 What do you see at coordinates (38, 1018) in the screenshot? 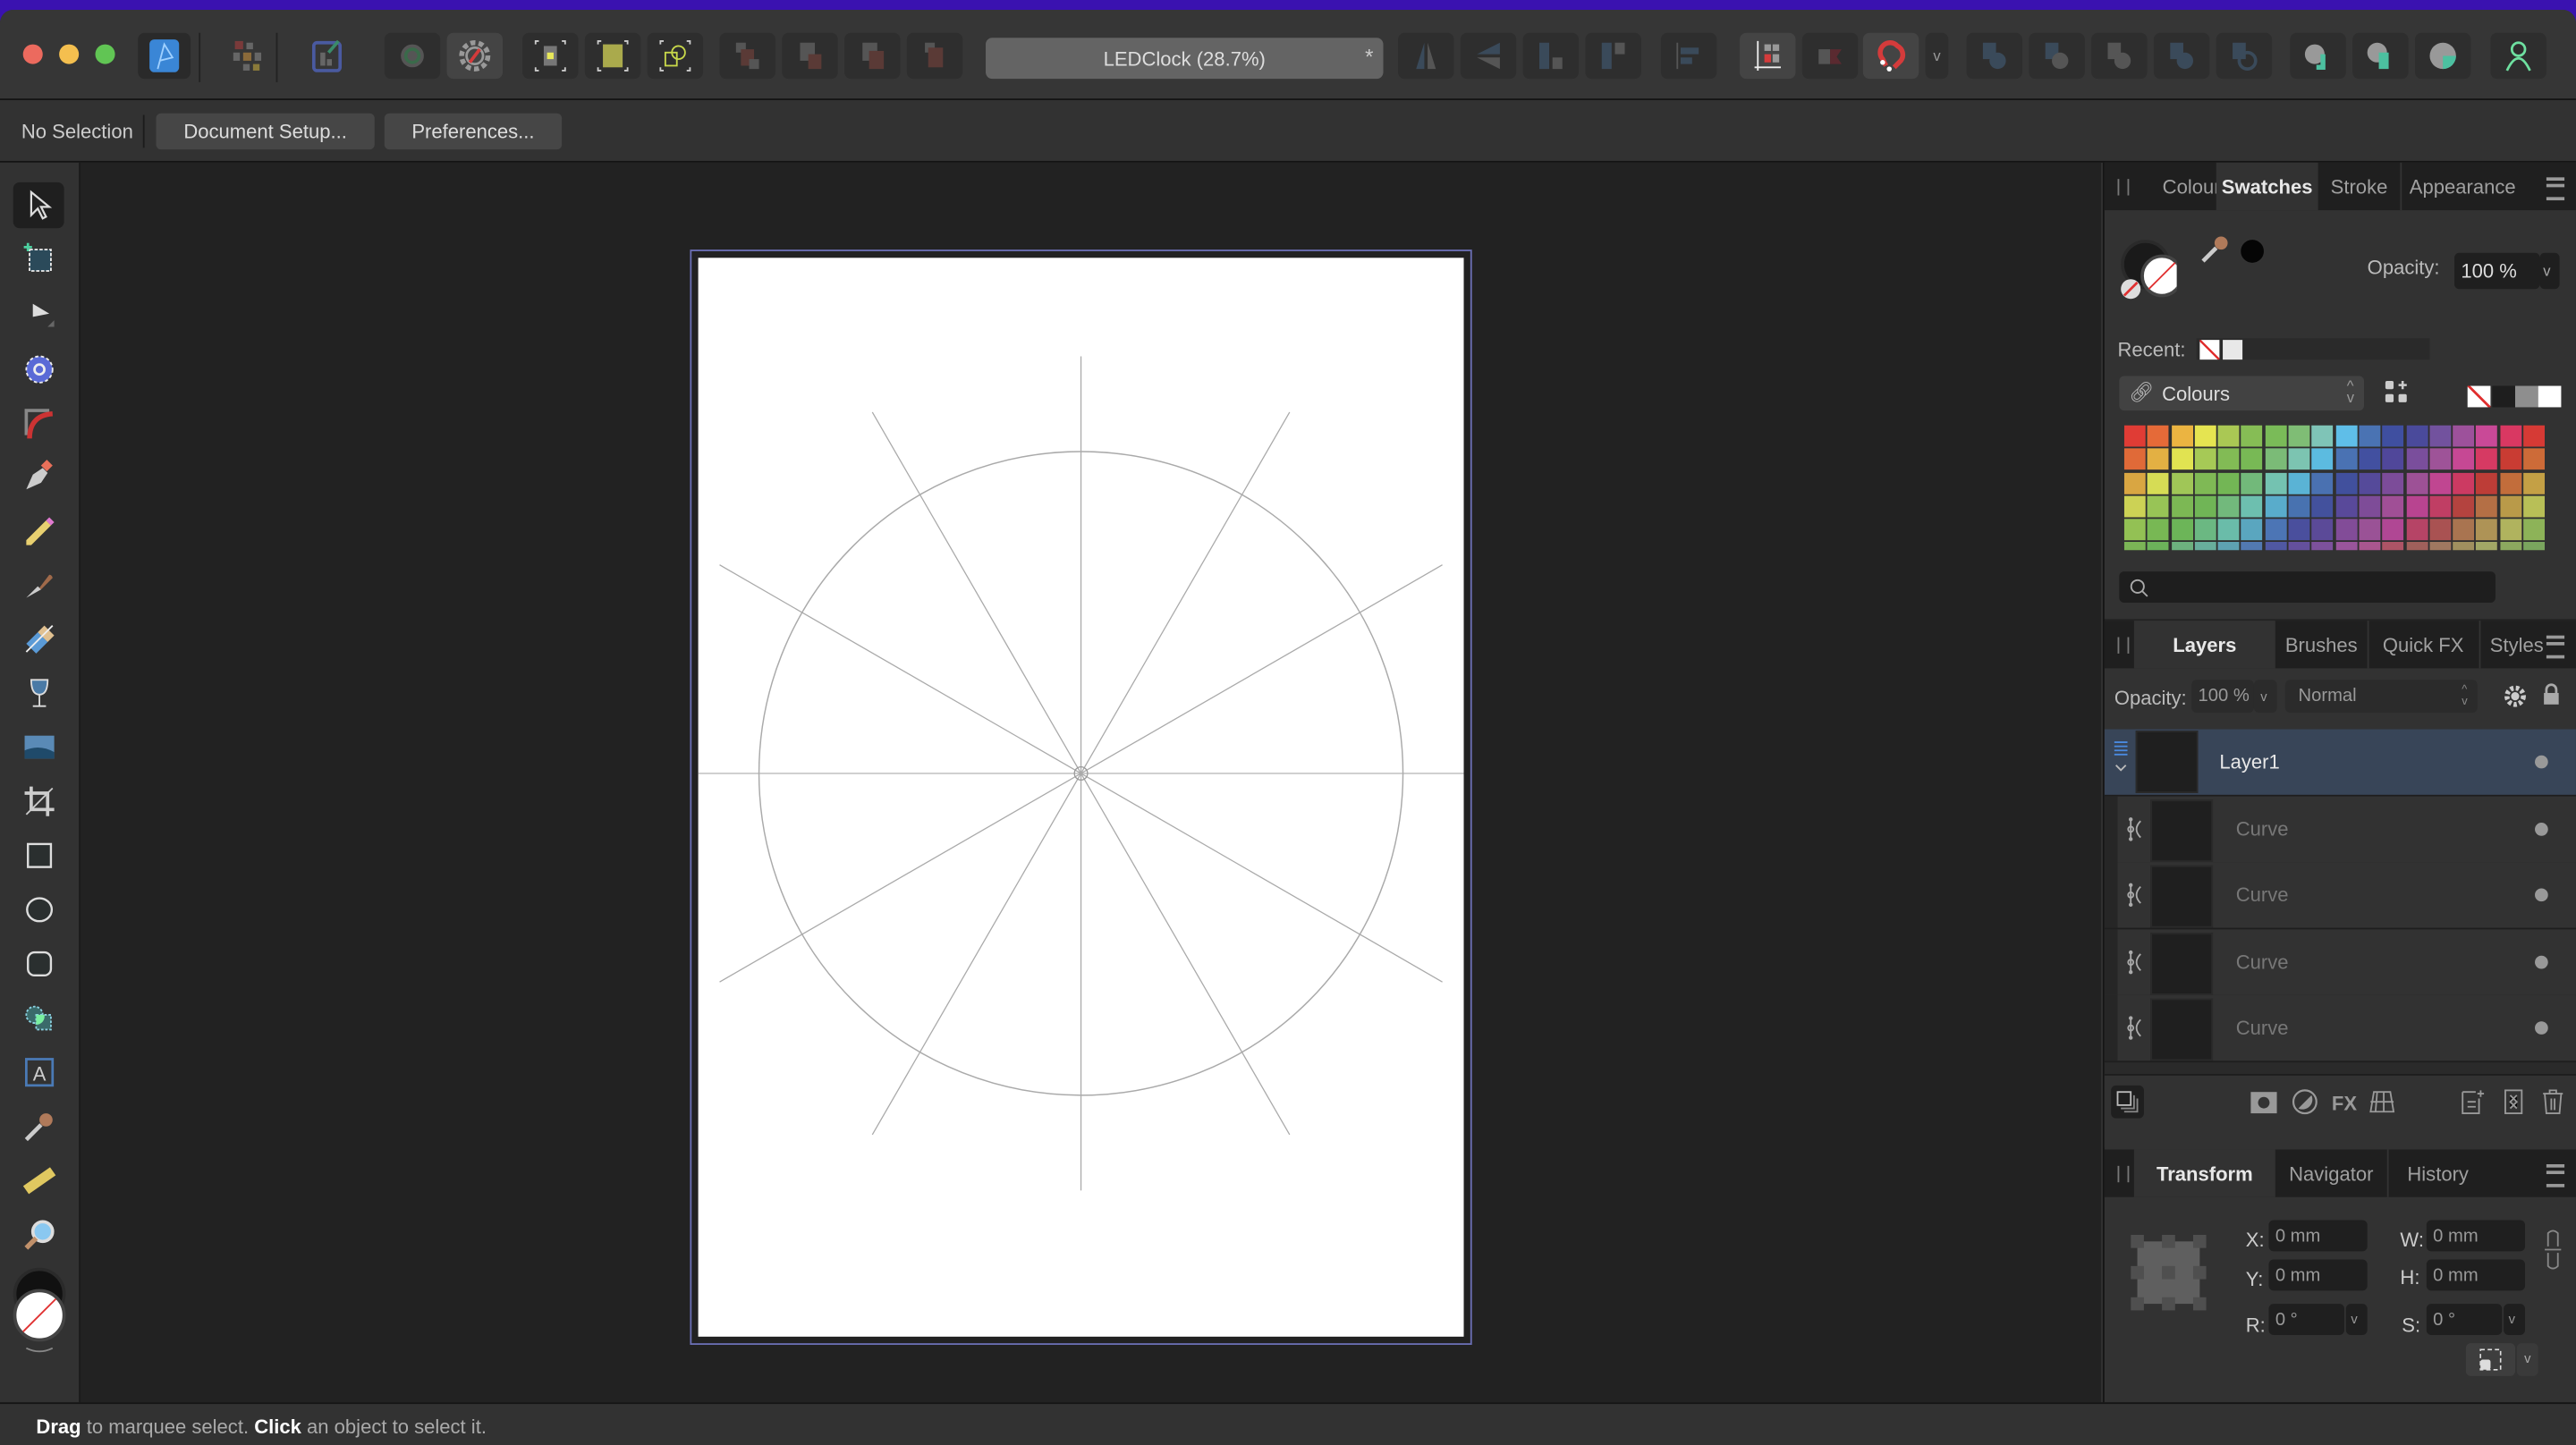
I see `shape-builder-tool` at bounding box center [38, 1018].